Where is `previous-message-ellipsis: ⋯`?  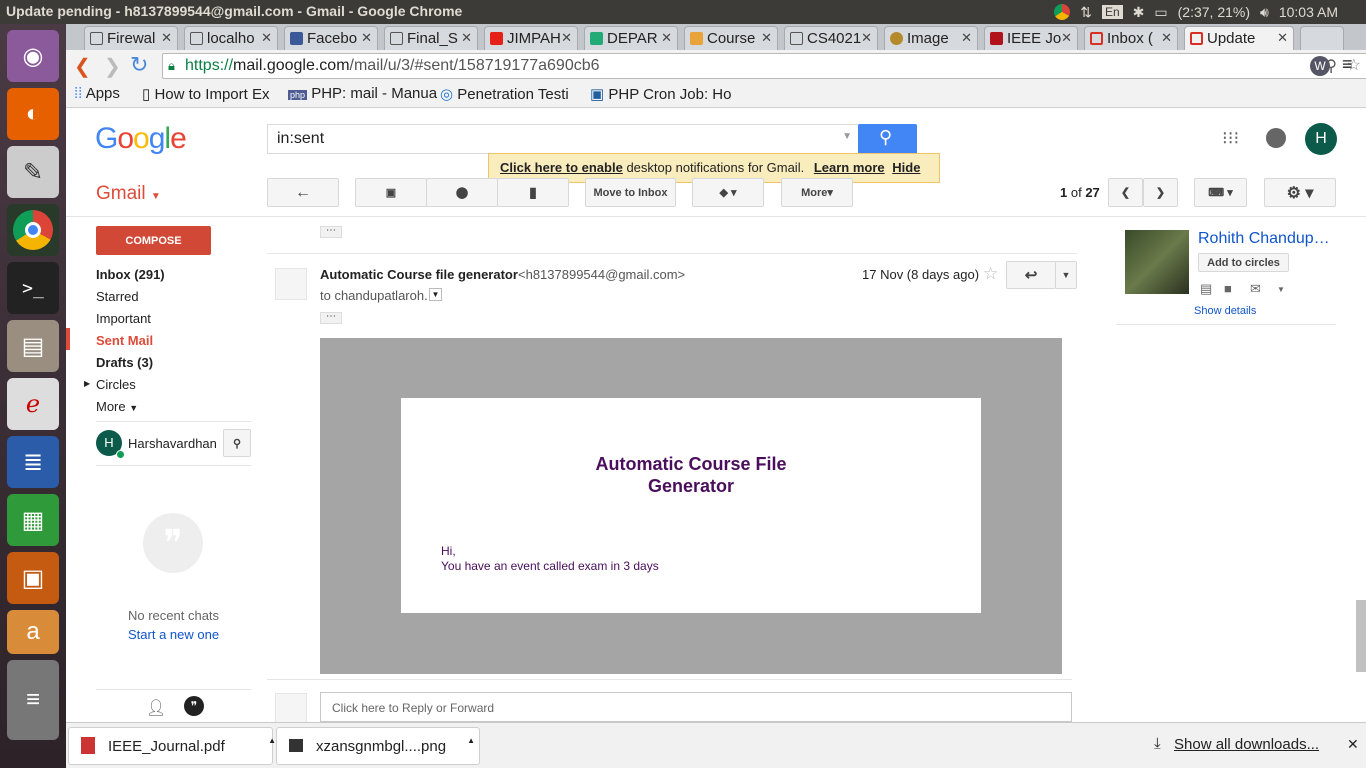
previous-message-ellipsis: ⋯ is located at coordinates (331, 232).